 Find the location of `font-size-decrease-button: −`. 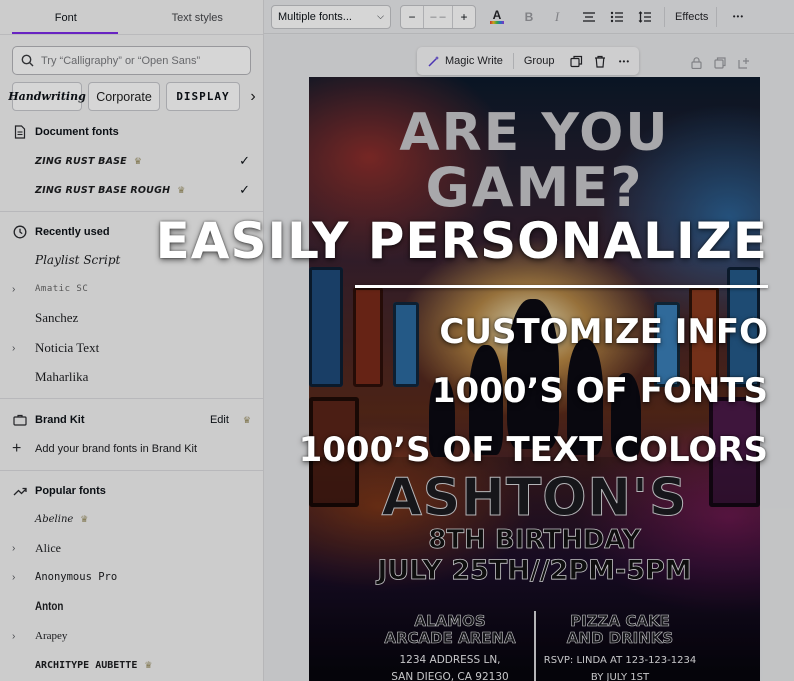

font-size-decrease-button: − is located at coordinates (412, 17).